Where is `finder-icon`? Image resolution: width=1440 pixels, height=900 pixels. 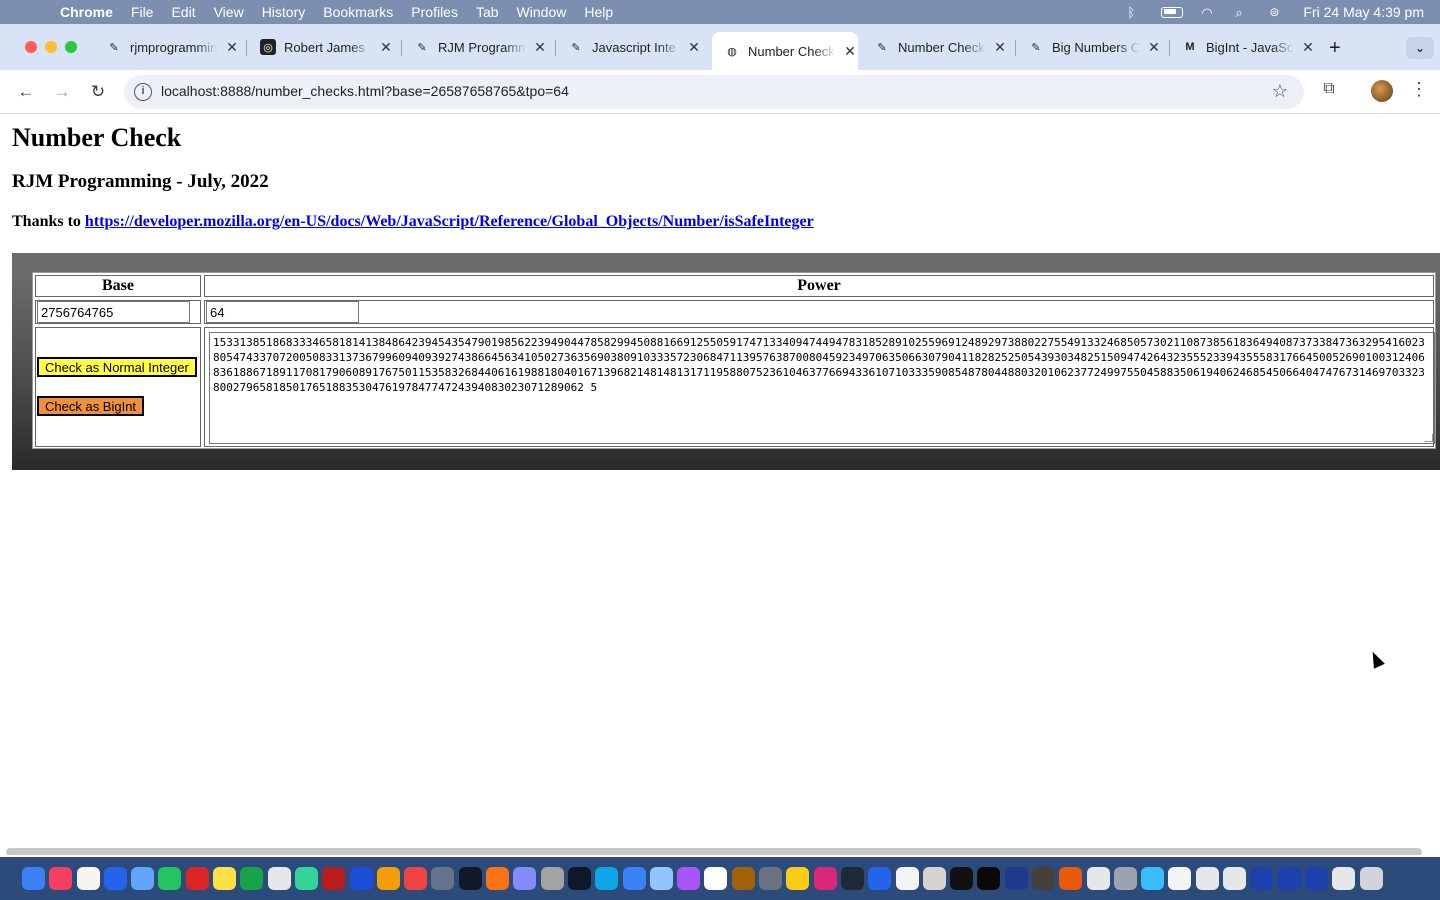
finder-icon is located at coordinates (33, 878).